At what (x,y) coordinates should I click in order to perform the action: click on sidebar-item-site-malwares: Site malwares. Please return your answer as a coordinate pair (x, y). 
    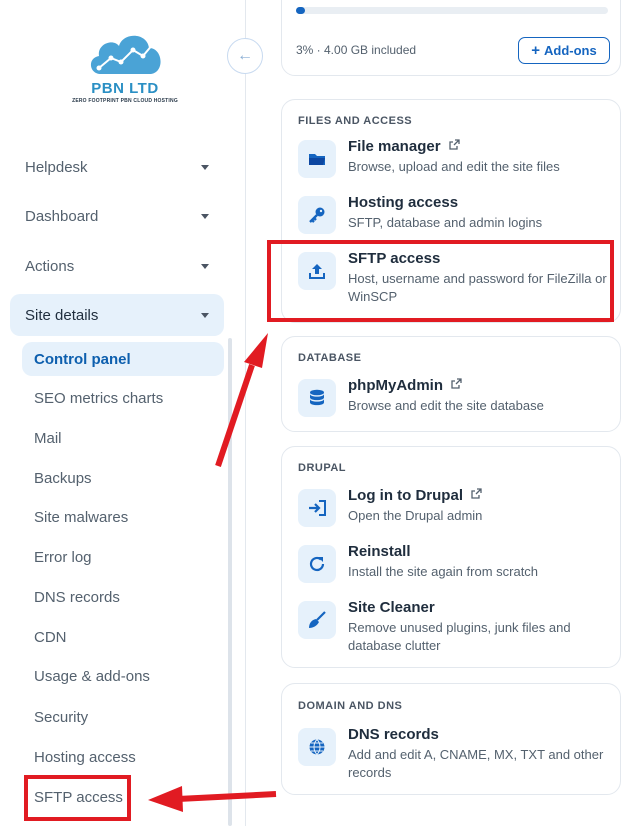
    Looking at the image, I should click on (123, 517).